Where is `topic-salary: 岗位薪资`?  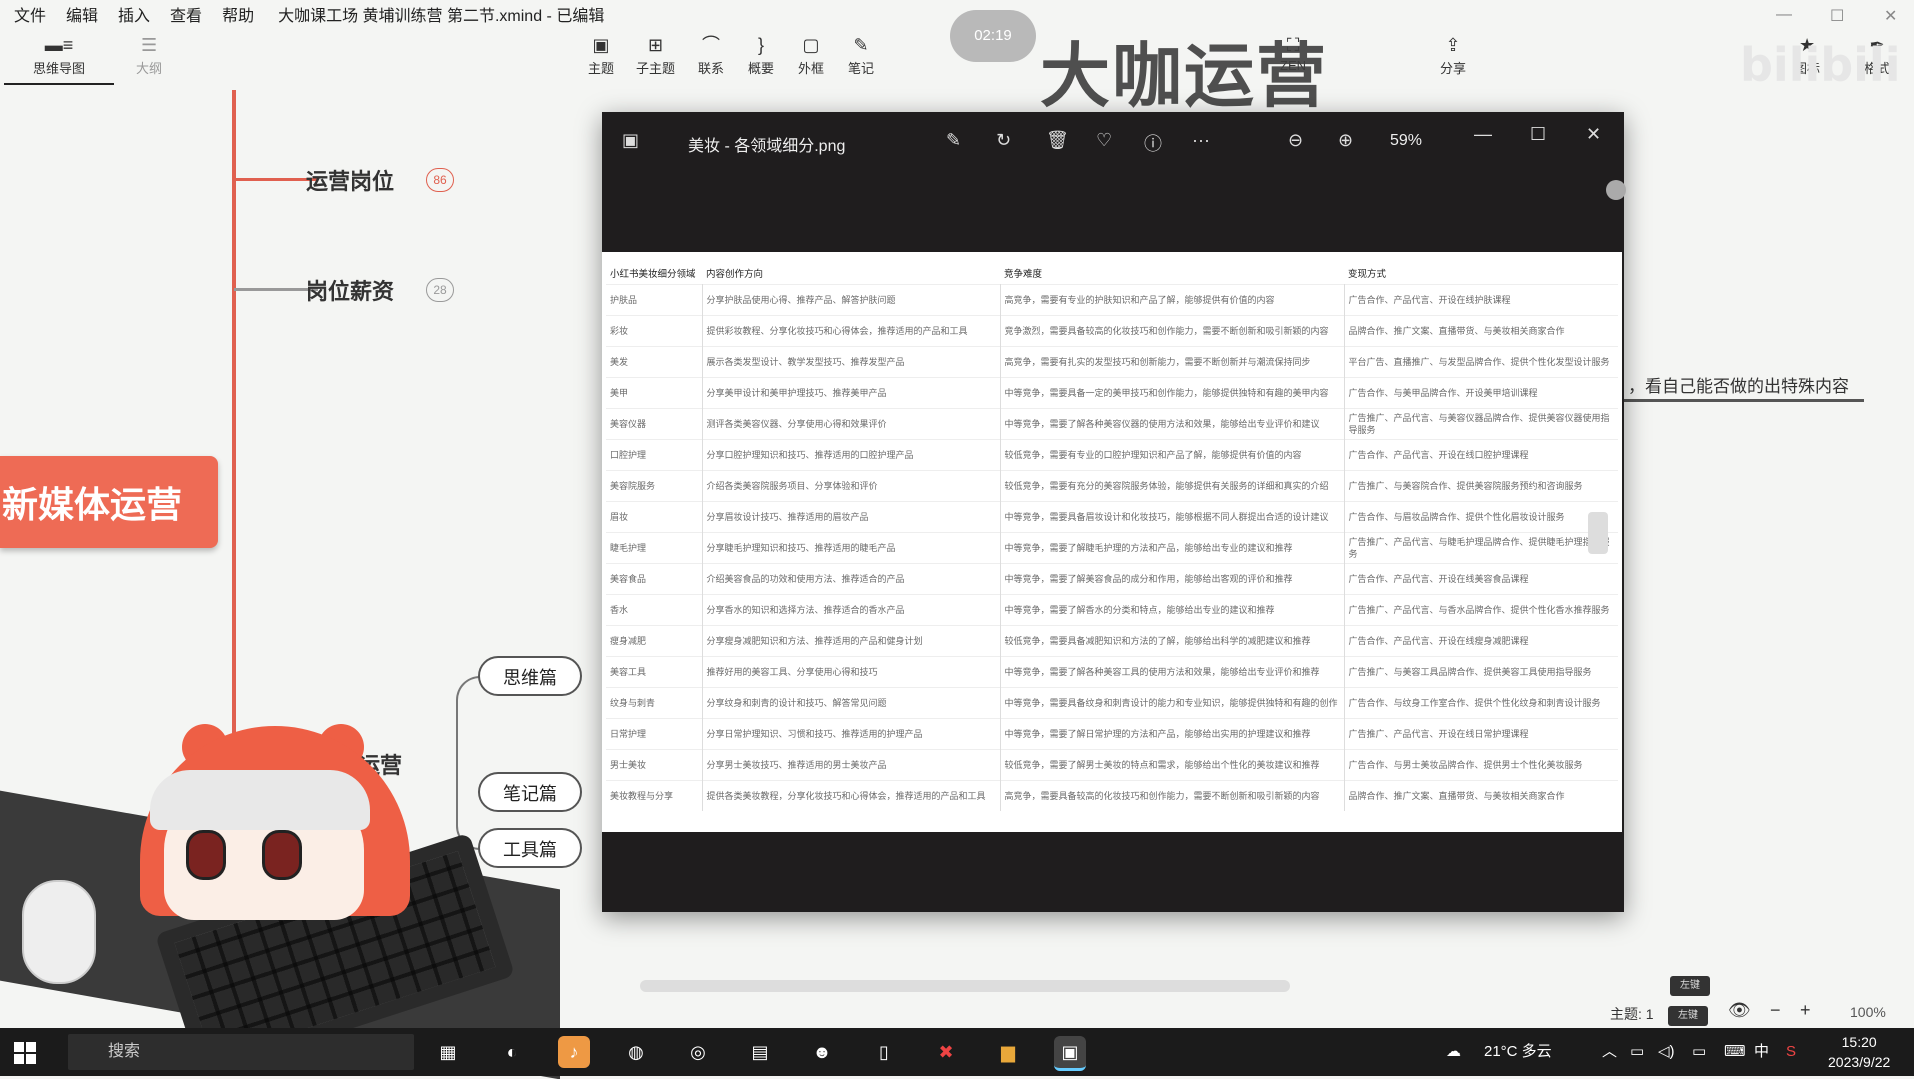
topic-salary: 岗位薪资 is located at coordinates (350, 290).